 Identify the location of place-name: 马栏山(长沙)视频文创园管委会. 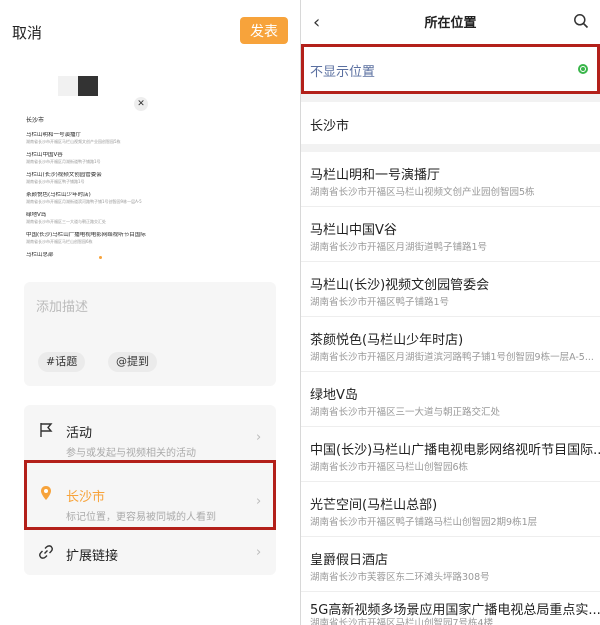
(400, 285).